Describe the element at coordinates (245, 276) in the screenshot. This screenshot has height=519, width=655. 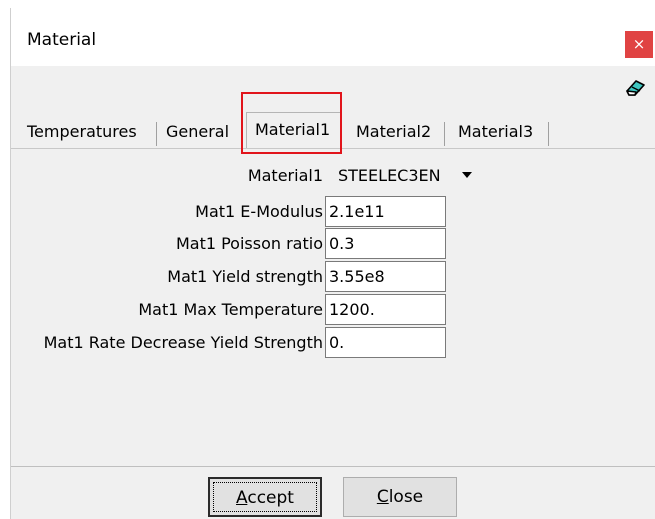
I see `yield-strength-label: Mat1 Yield strength` at that location.